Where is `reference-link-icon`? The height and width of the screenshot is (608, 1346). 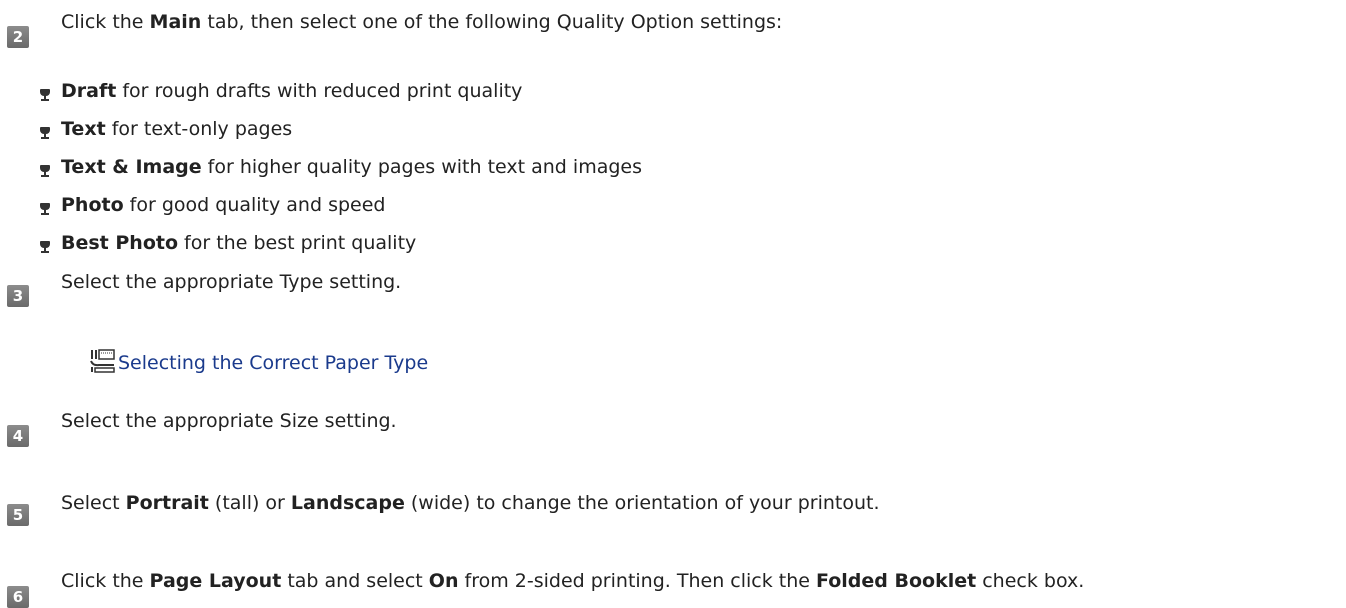 reference-link-icon is located at coordinates (103, 361).